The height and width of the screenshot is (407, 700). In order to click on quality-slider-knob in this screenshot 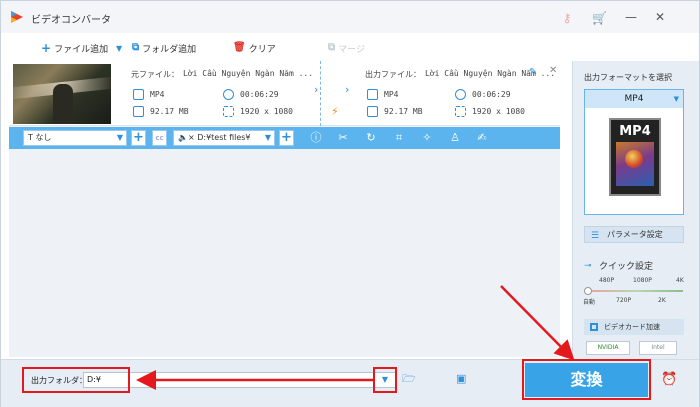, I will do `click(588, 291)`.